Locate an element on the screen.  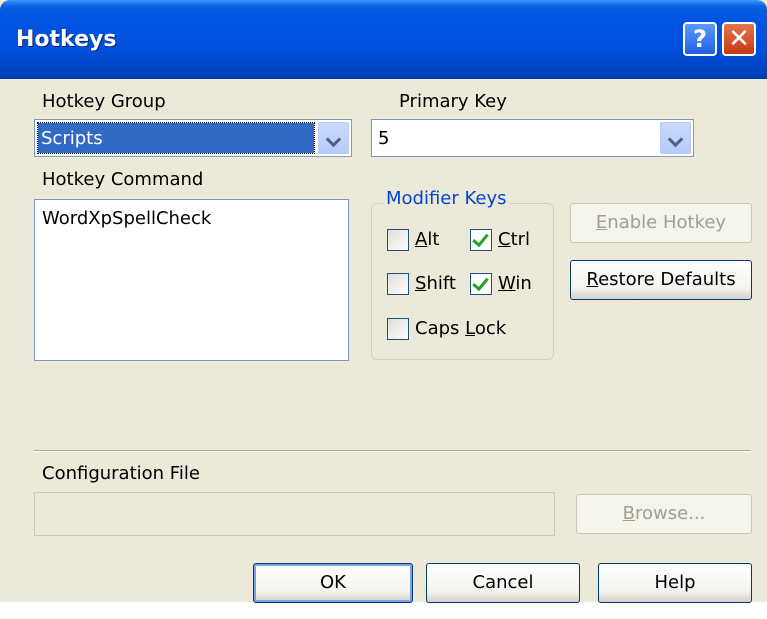
divider is located at coordinates (392, 451).